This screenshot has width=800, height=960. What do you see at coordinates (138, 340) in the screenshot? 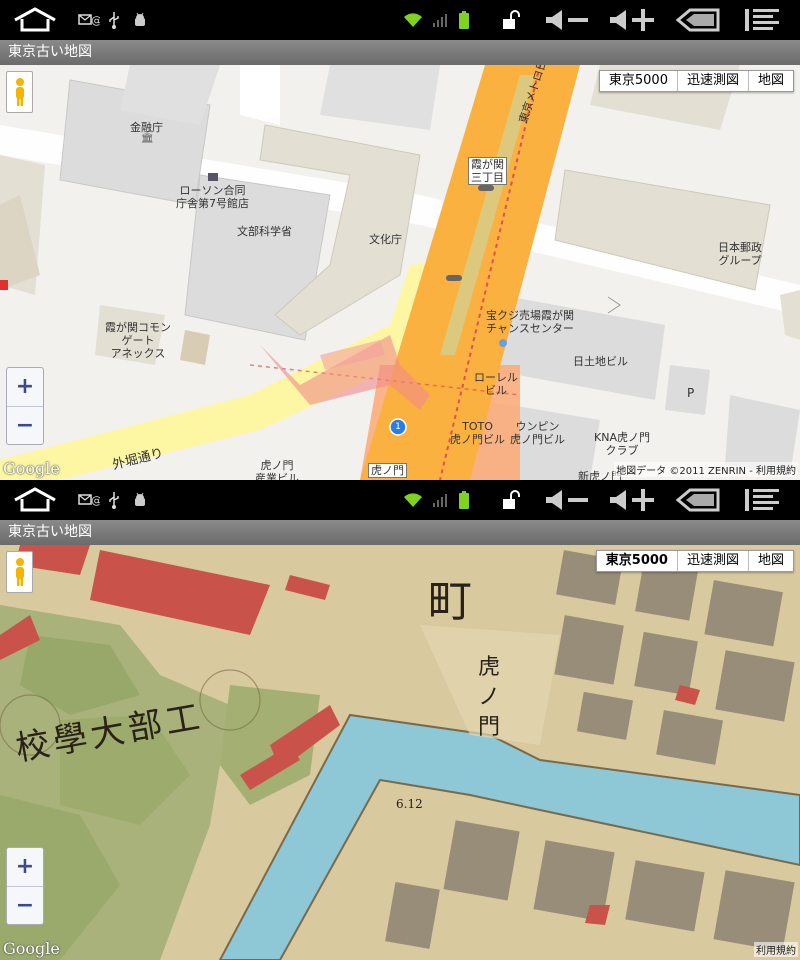
I see `label-kasumi-annex: 霞が関コモン ゲート アネックス` at bounding box center [138, 340].